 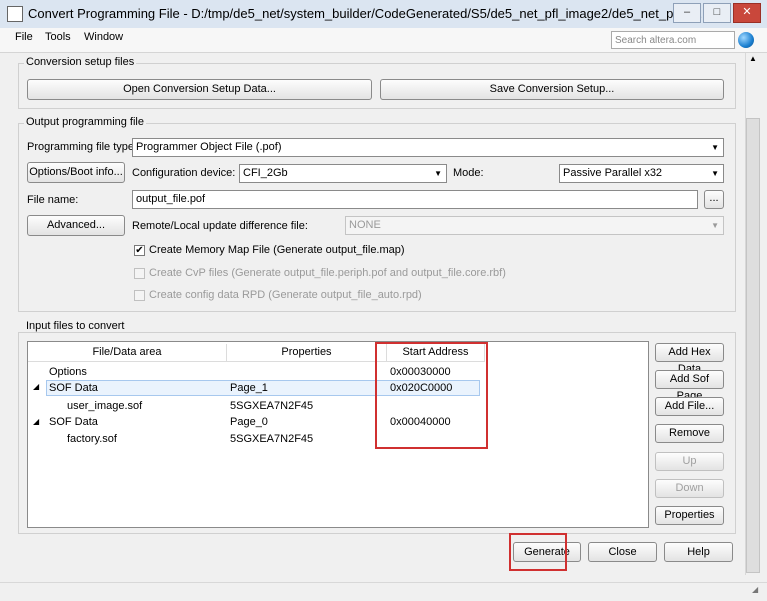 I want to click on config-device-label: Configuration device:, so click(x=184, y=173).